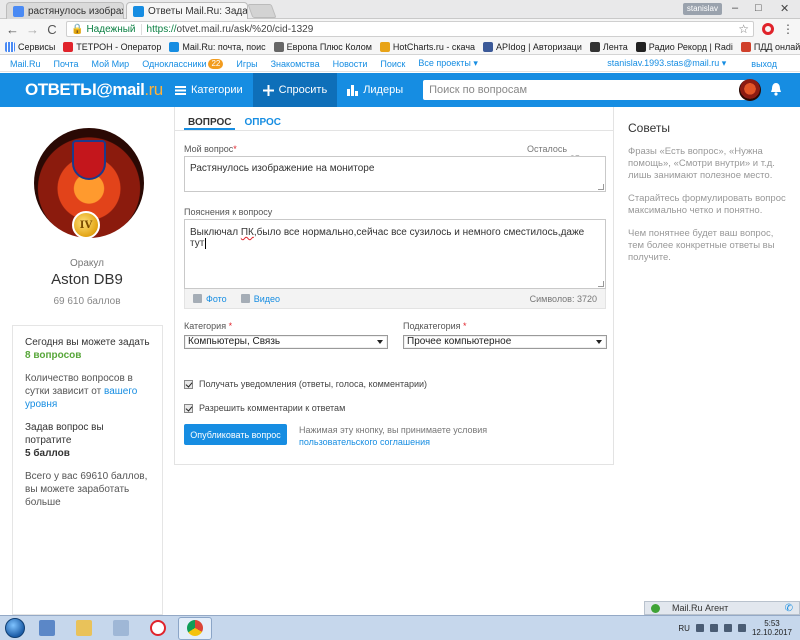 This screenshot has width=800, height=640. I want to click on bookmark-item: APIdog | Авторизаци, so click(532, 46).